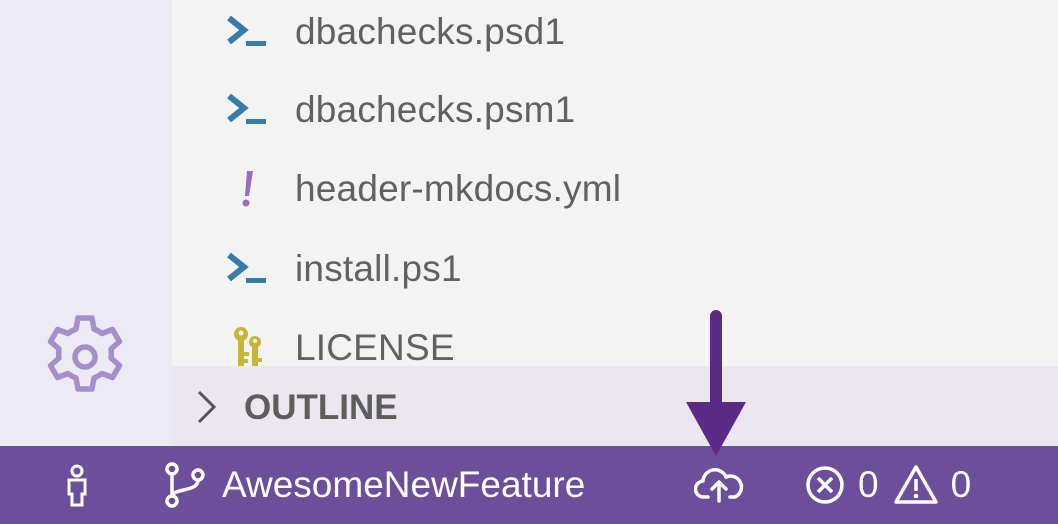 This screenshot has width=1058, height=524. Describe the element at coordinates (248, 189) in the screenshot. I see `yaml-icon` at that location.